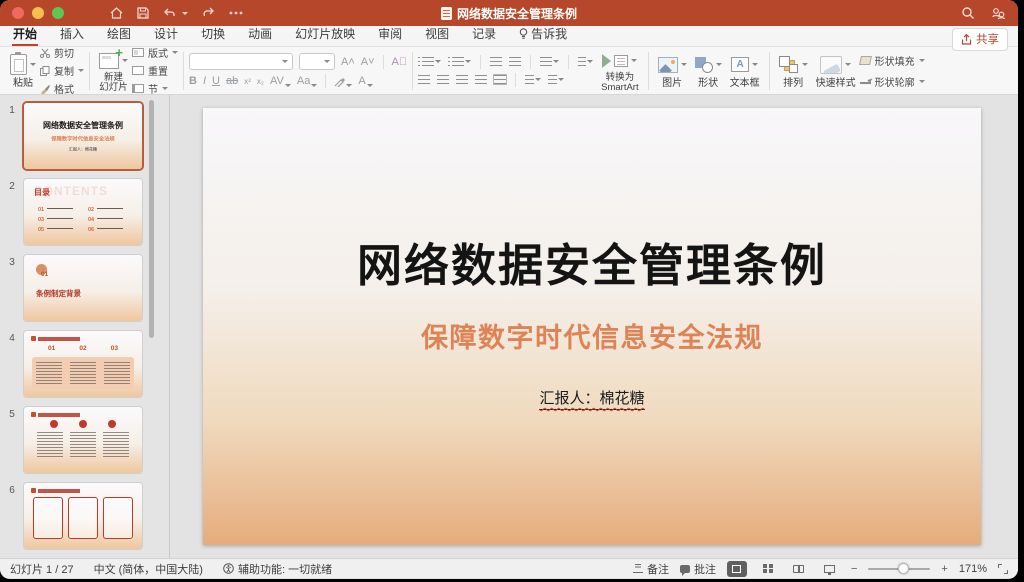 The width and height of the screenshot is (1024, 582). I want to click on tab-draw: 绘图, so click(119, 34).